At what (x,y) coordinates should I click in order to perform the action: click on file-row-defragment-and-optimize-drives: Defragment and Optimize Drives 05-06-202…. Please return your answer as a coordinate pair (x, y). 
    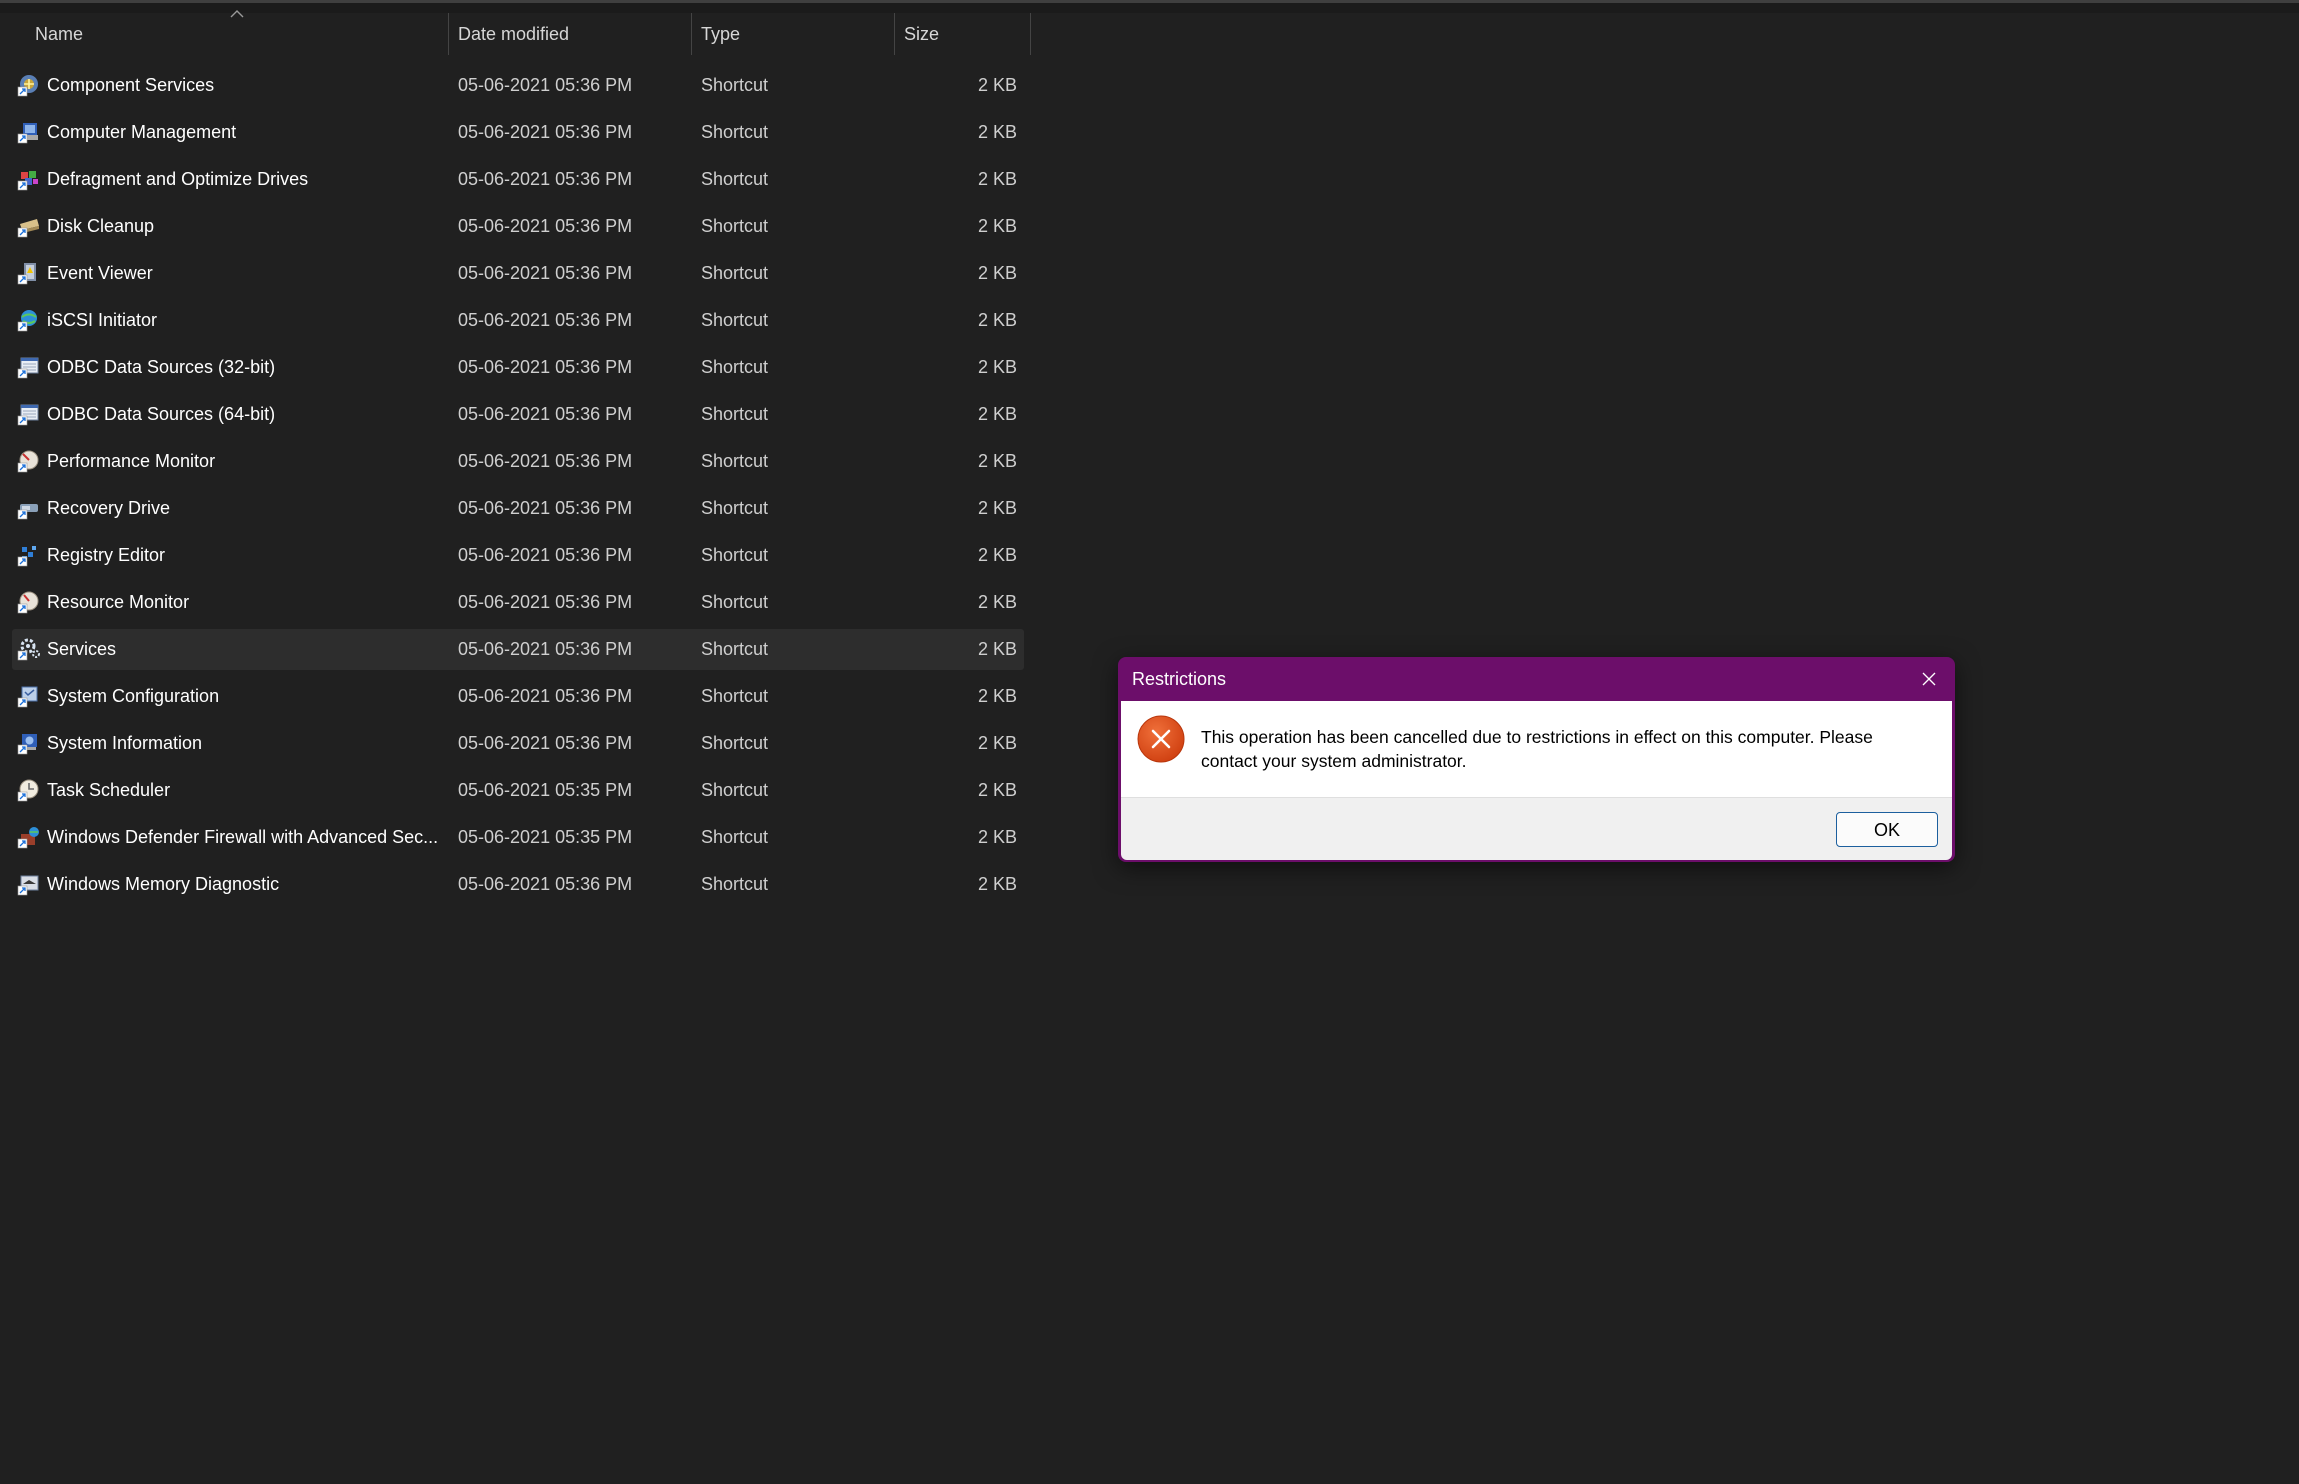
    Looking at the image, I should click on (518, 179).